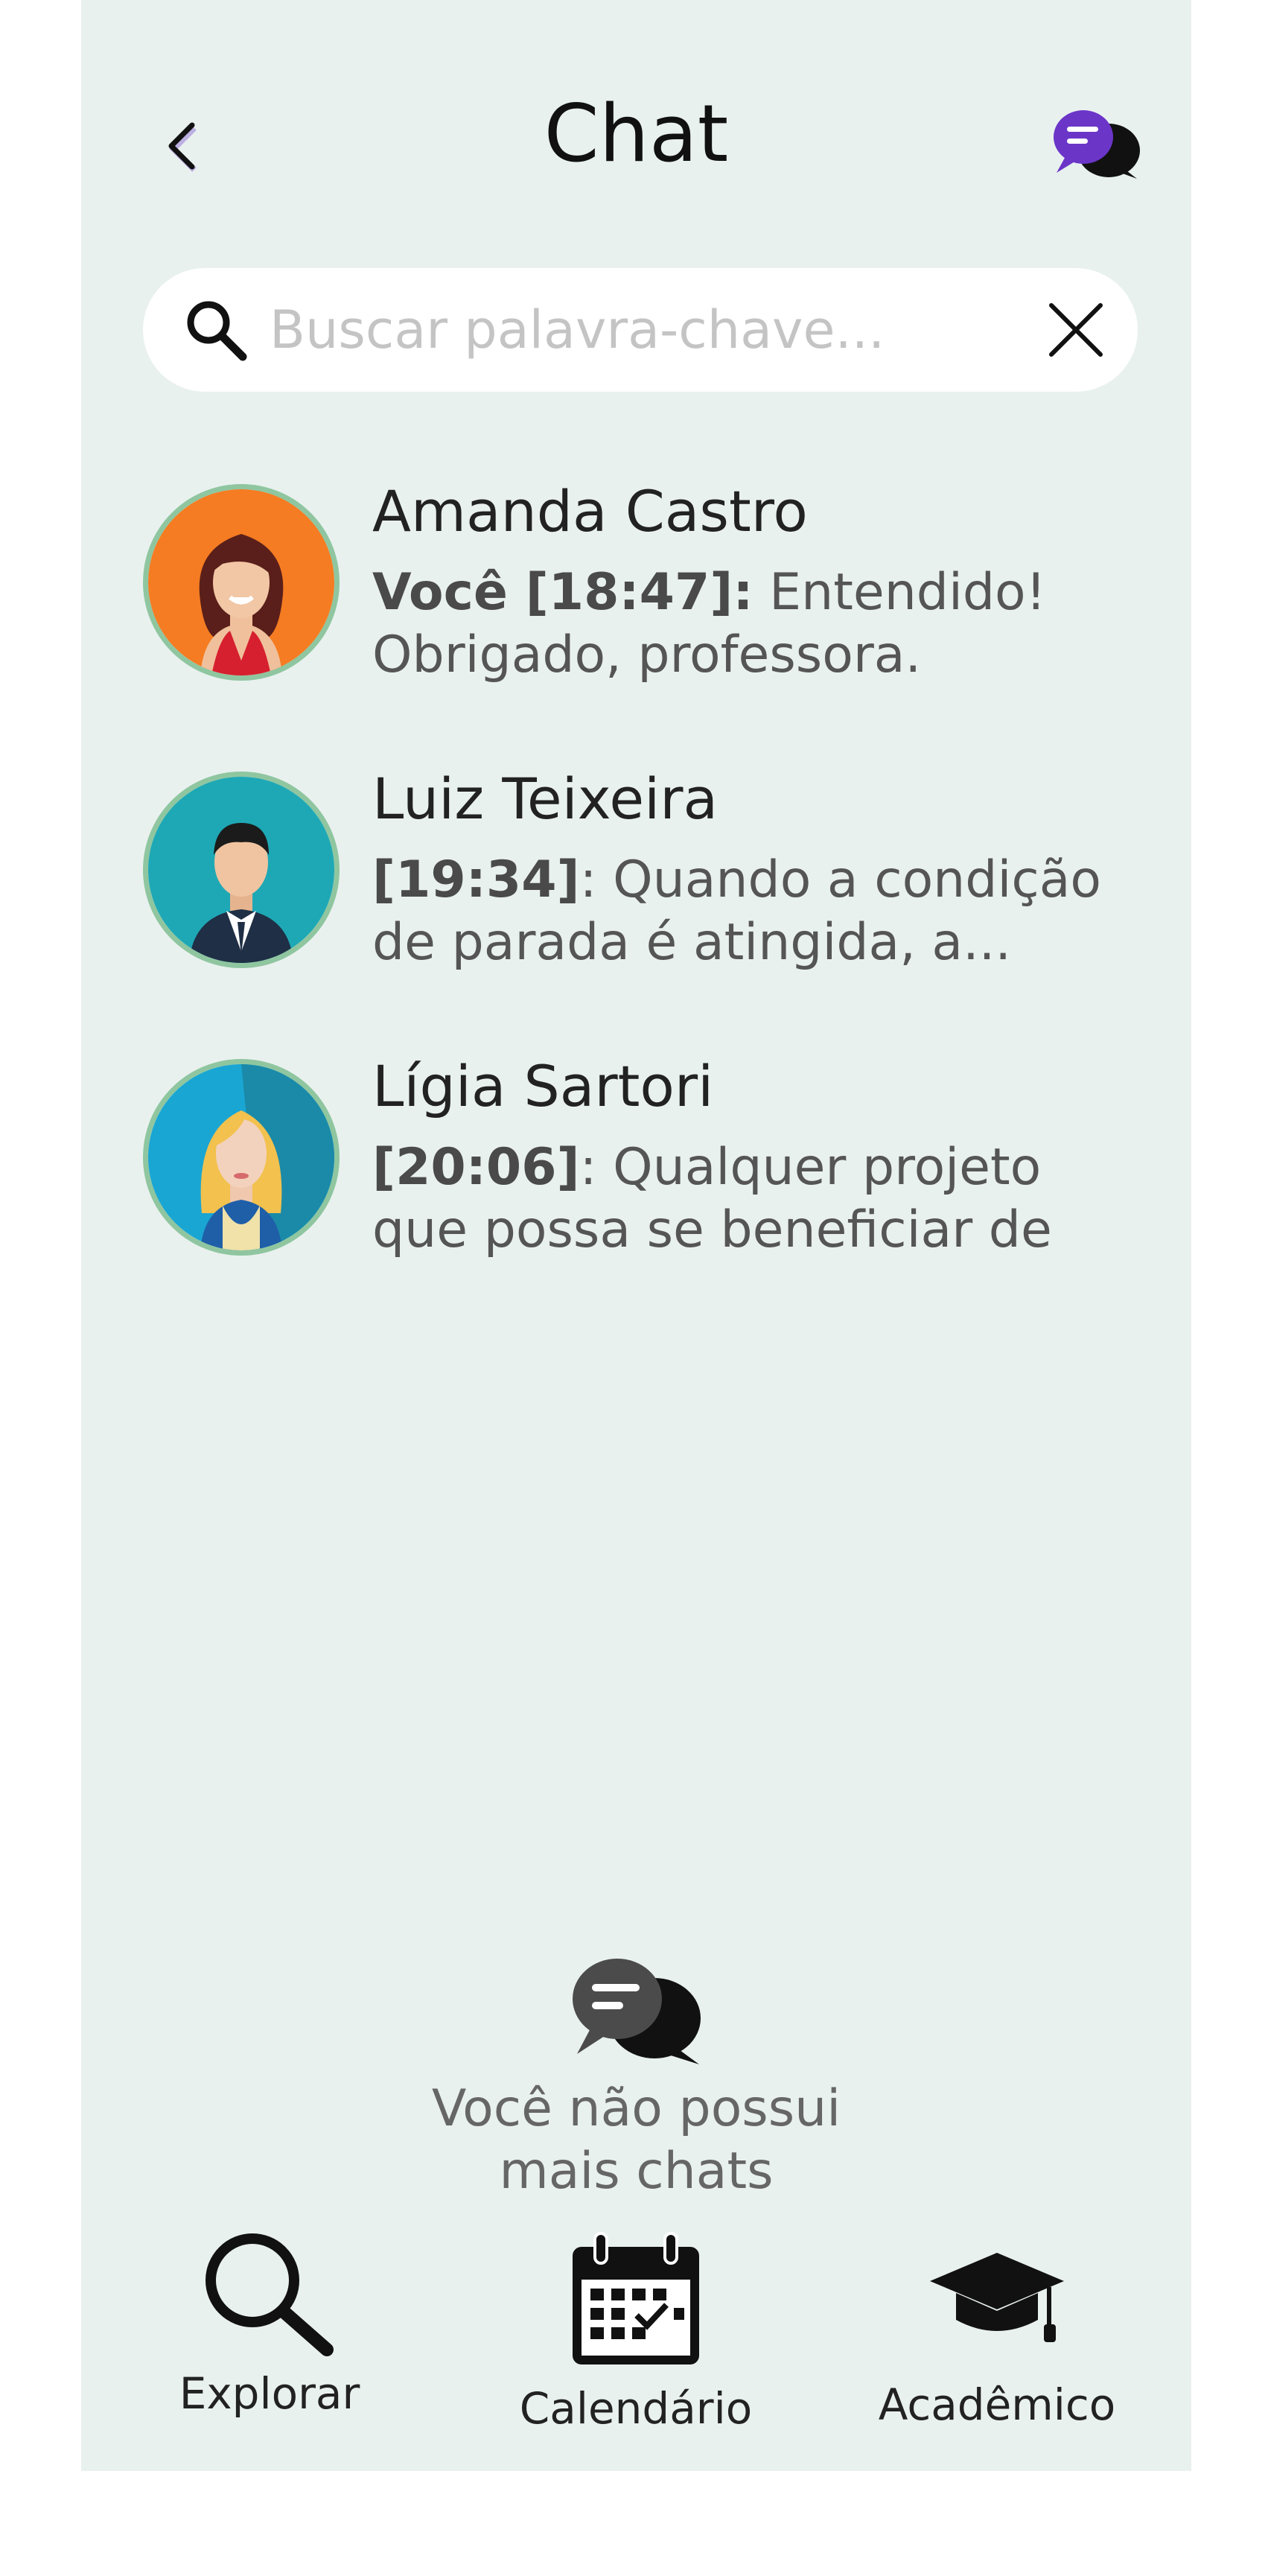  Describe the element at coordinates (997, 2297) in the screenshot. I see `graduation-cap-icon` at that location.